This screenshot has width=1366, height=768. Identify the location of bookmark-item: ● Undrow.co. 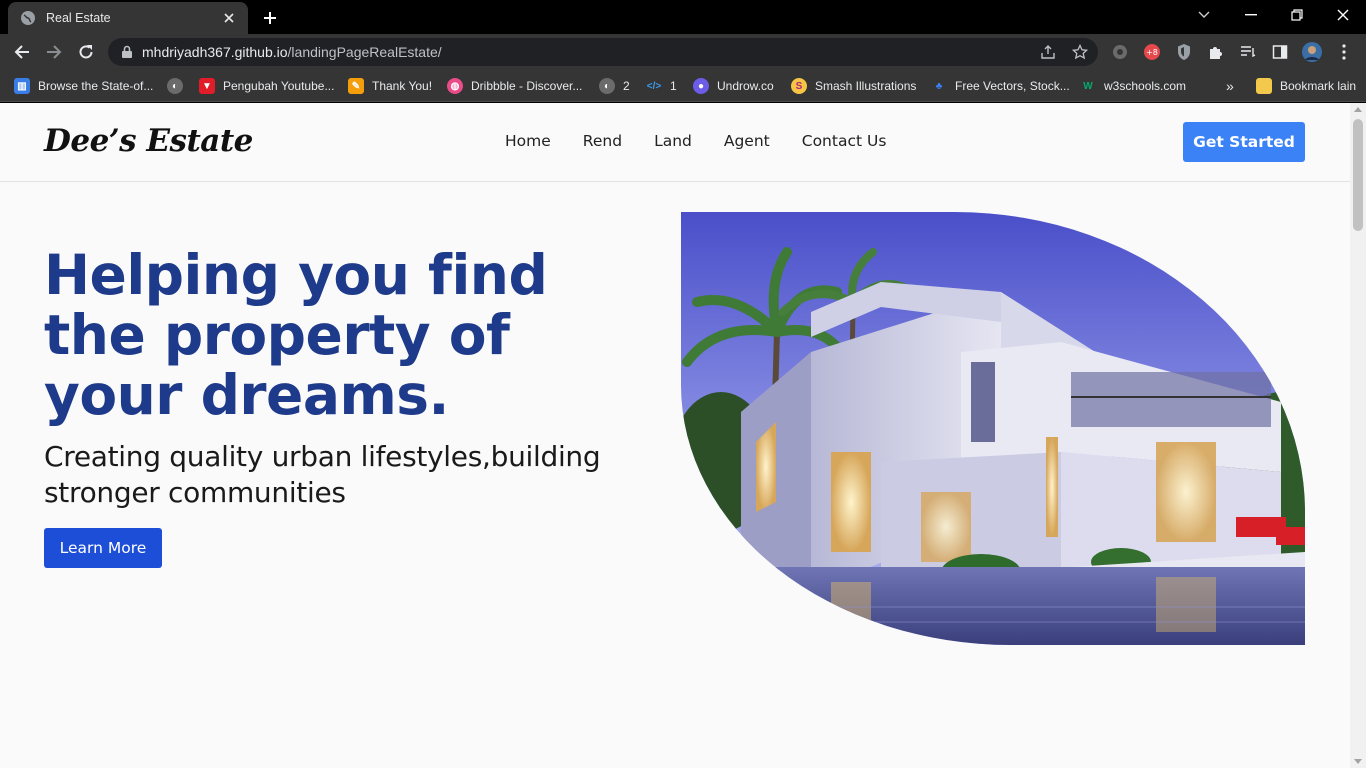
(733, 86).